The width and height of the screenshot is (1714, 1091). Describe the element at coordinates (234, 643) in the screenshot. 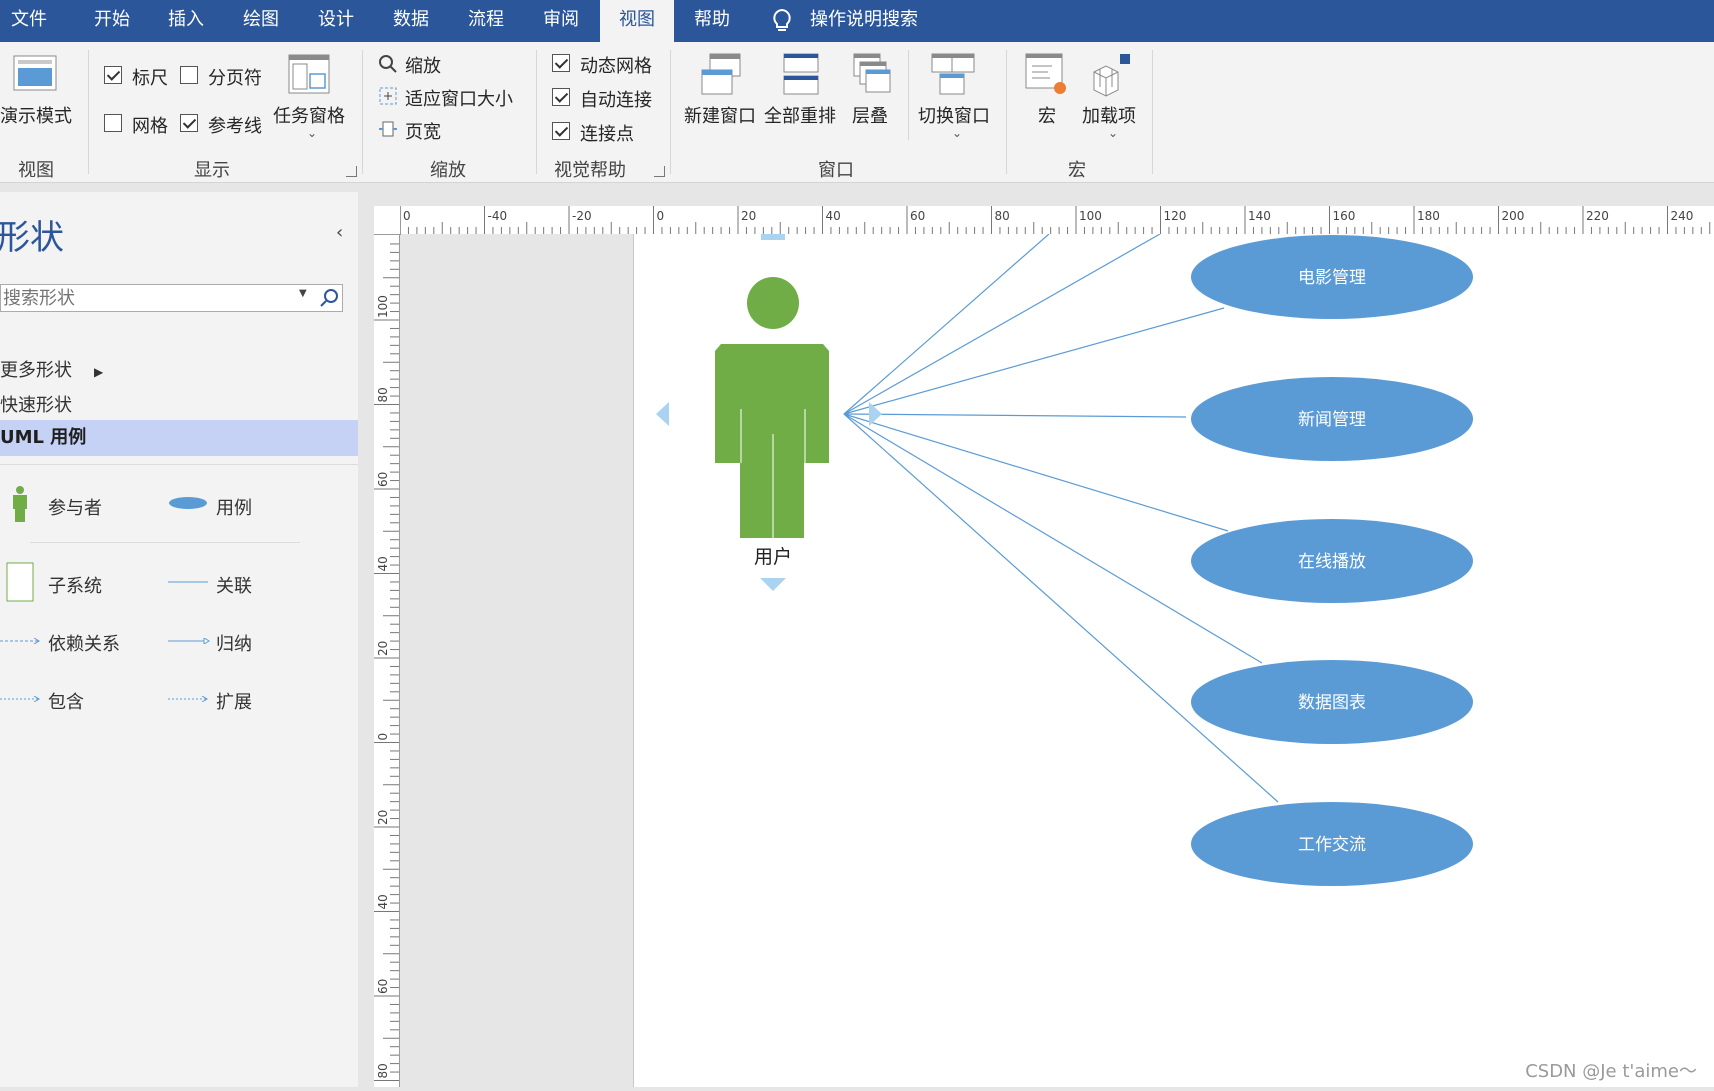

I see `generalization-stencil: 归纳` at that location.